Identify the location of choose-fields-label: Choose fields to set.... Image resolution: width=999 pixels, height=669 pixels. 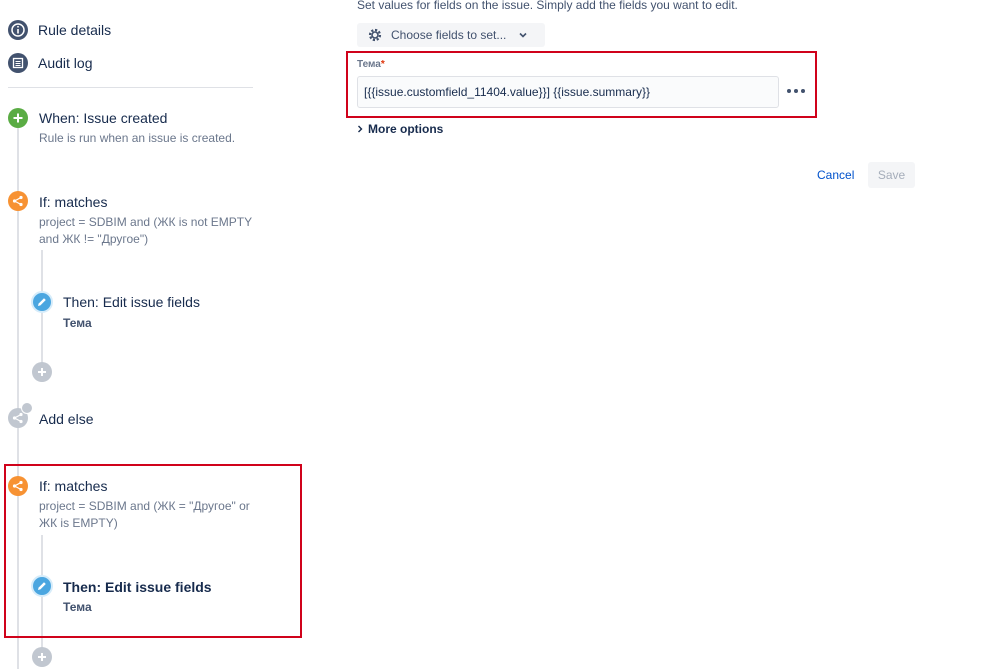
(449, 35).